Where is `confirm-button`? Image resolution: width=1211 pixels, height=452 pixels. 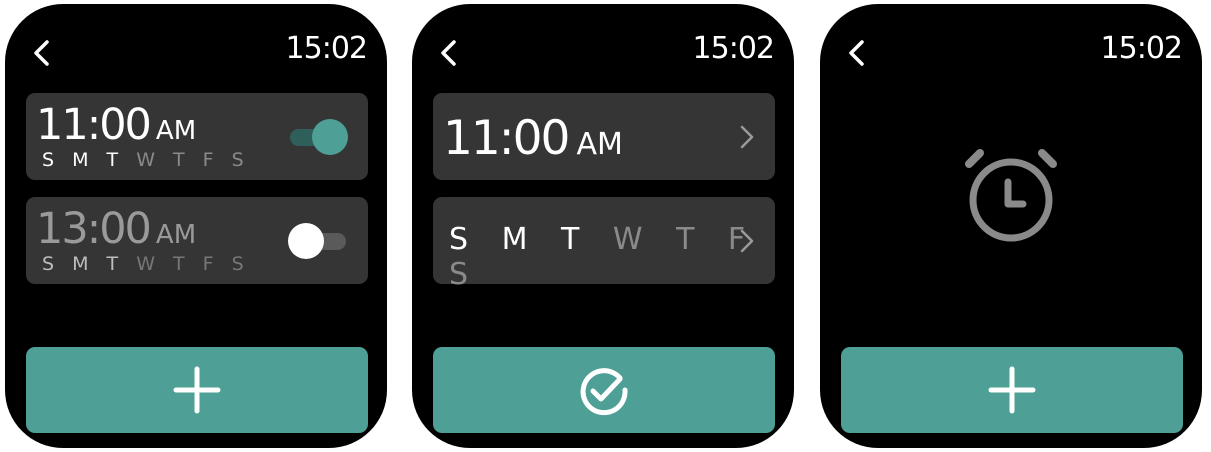
confirm-button is located at coordinates (604, 390).